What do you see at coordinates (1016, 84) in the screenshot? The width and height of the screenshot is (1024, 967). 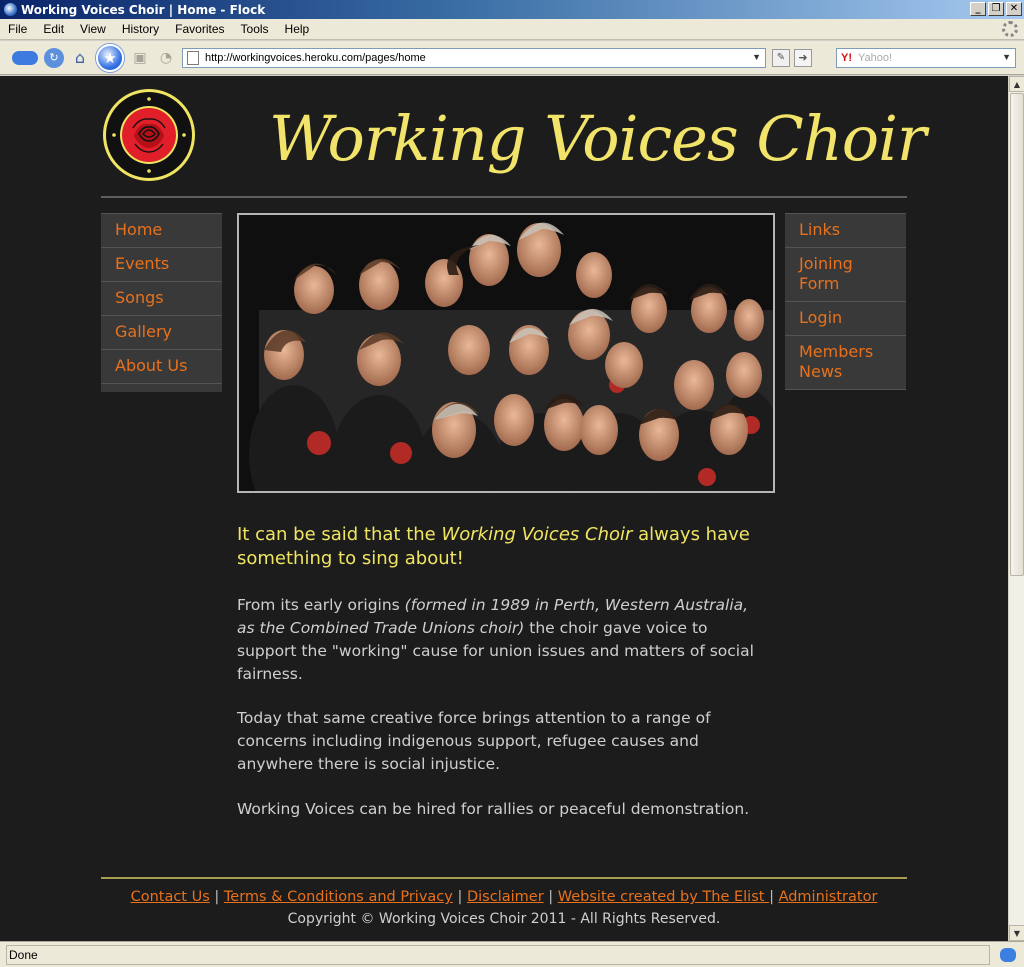 I see `scroll-up-arrow-icon: ▲` at bounding box center [1016, 84].